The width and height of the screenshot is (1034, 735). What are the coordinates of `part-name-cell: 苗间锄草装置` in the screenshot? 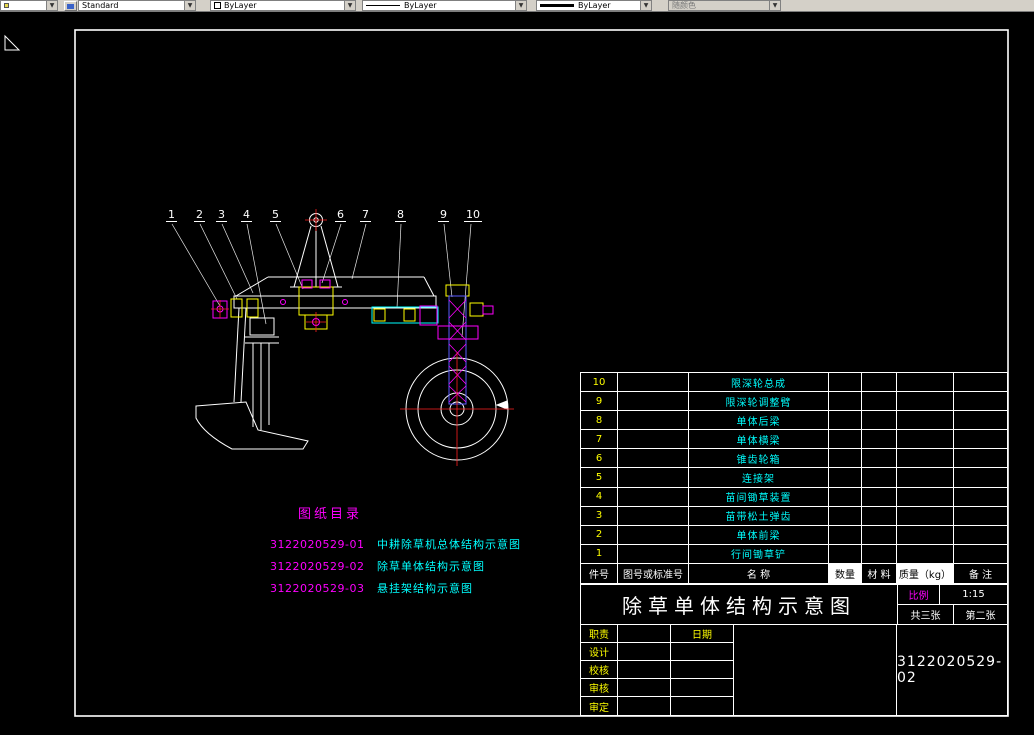 It's located at (759, 497).